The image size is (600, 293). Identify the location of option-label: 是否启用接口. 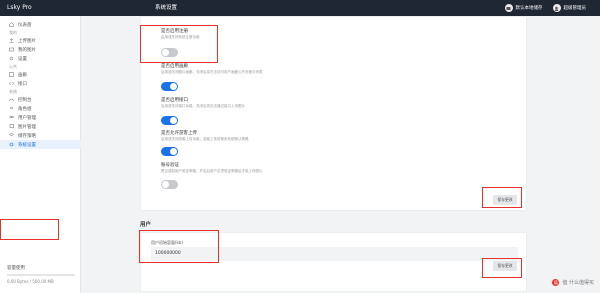
(174, 100).